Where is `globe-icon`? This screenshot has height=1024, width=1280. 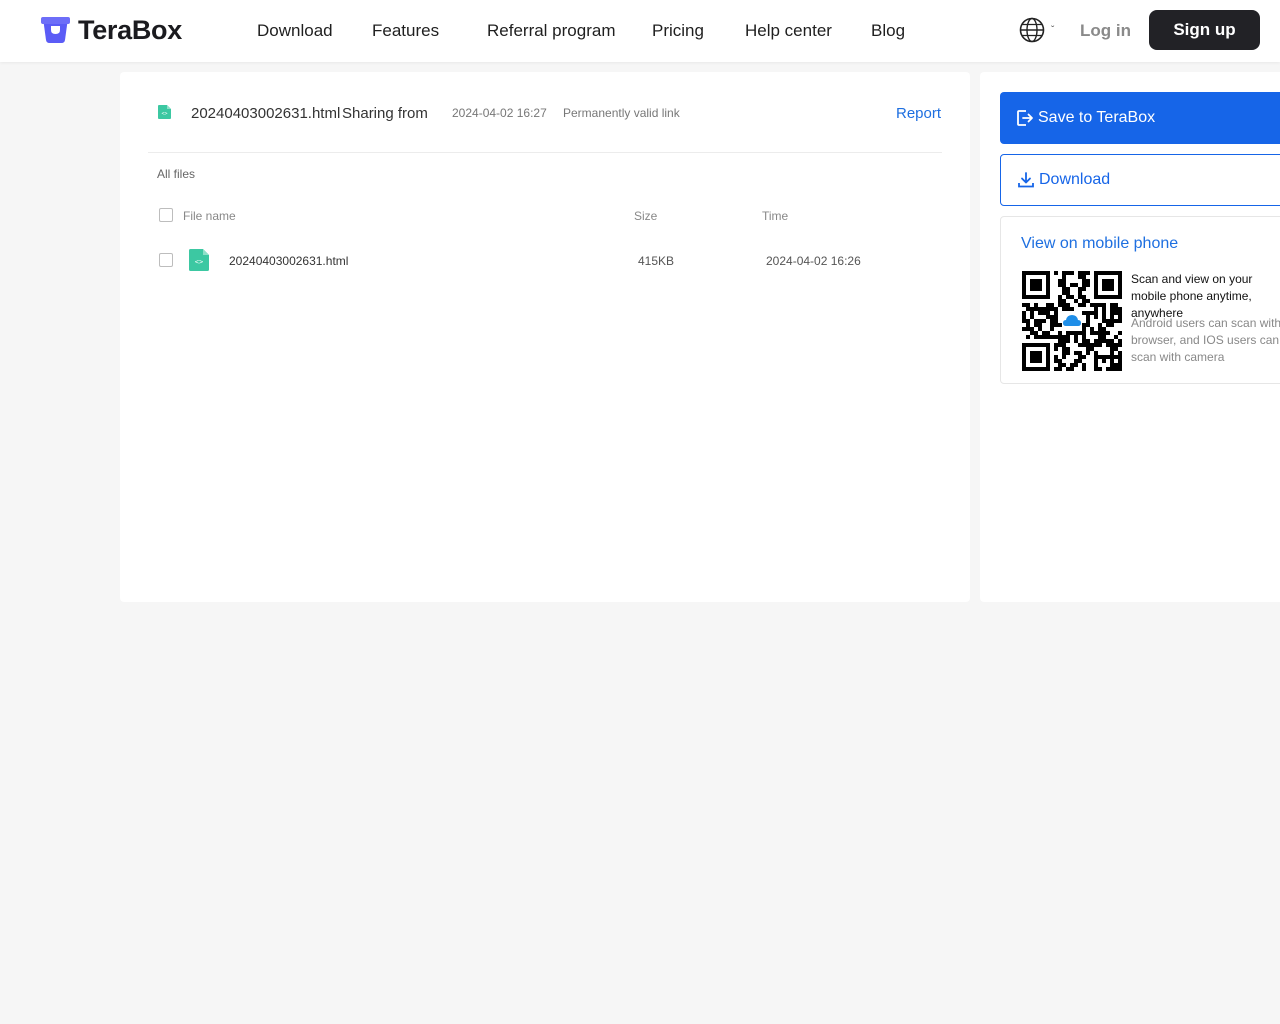 globe-icon is located at coordinates (1032, 30).